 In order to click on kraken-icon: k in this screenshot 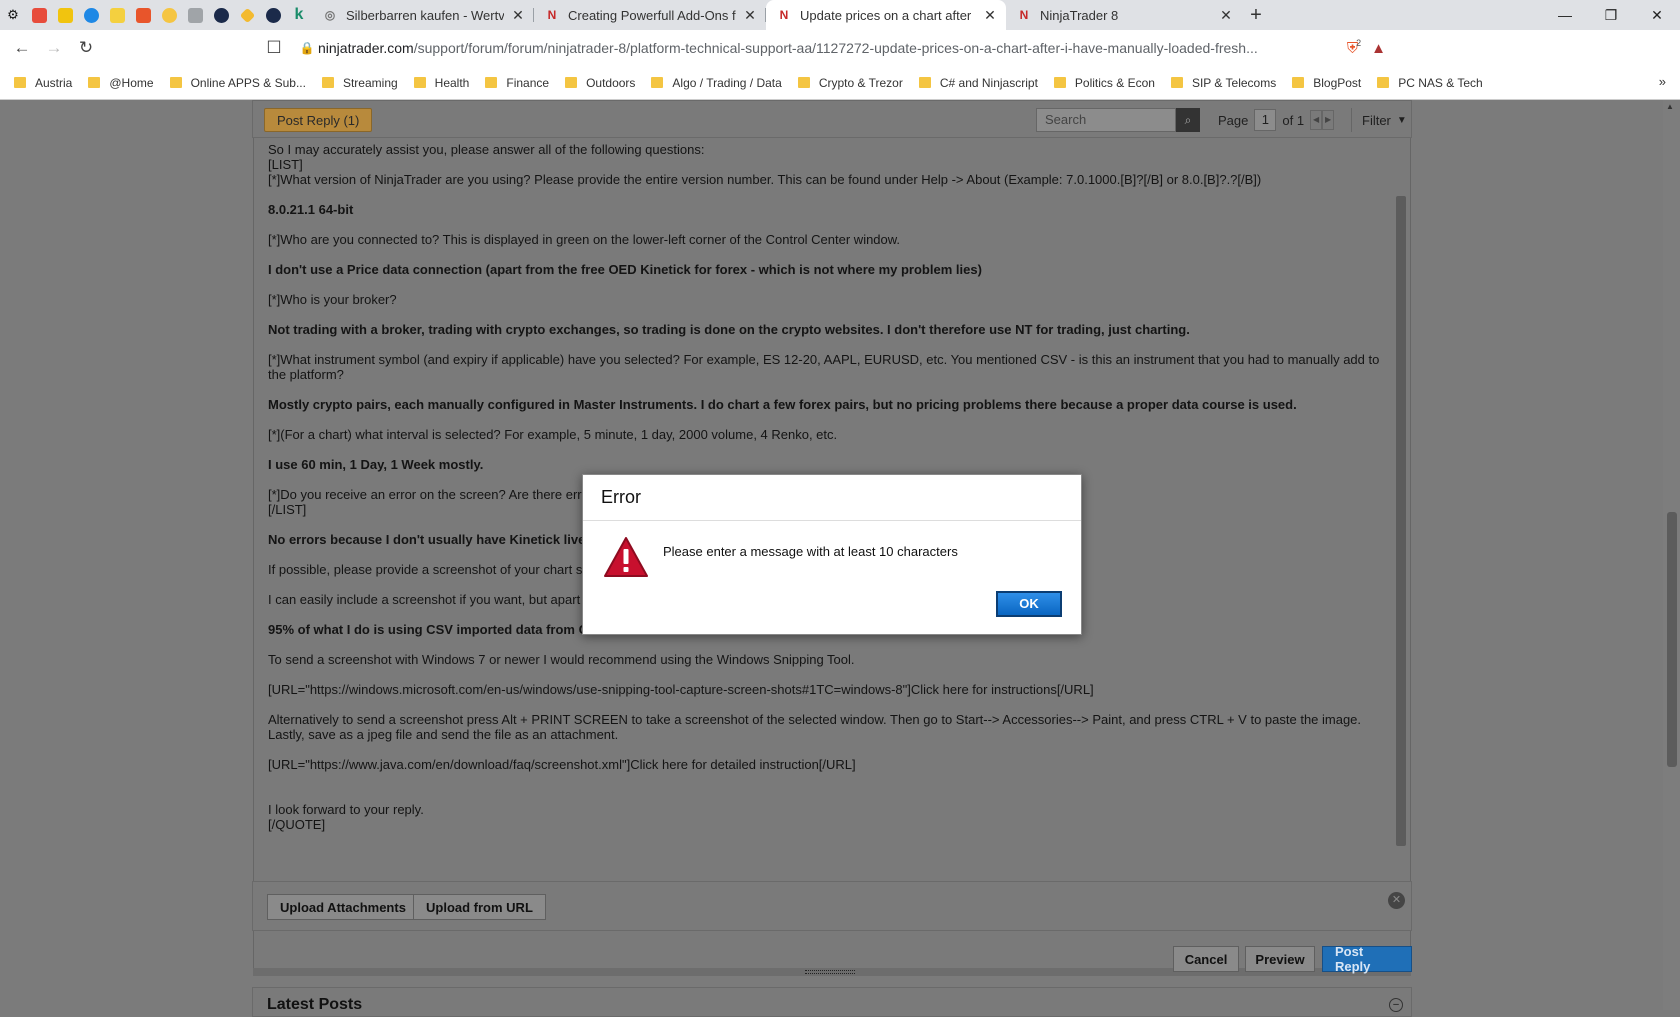, I will do `click(299, 15)`.